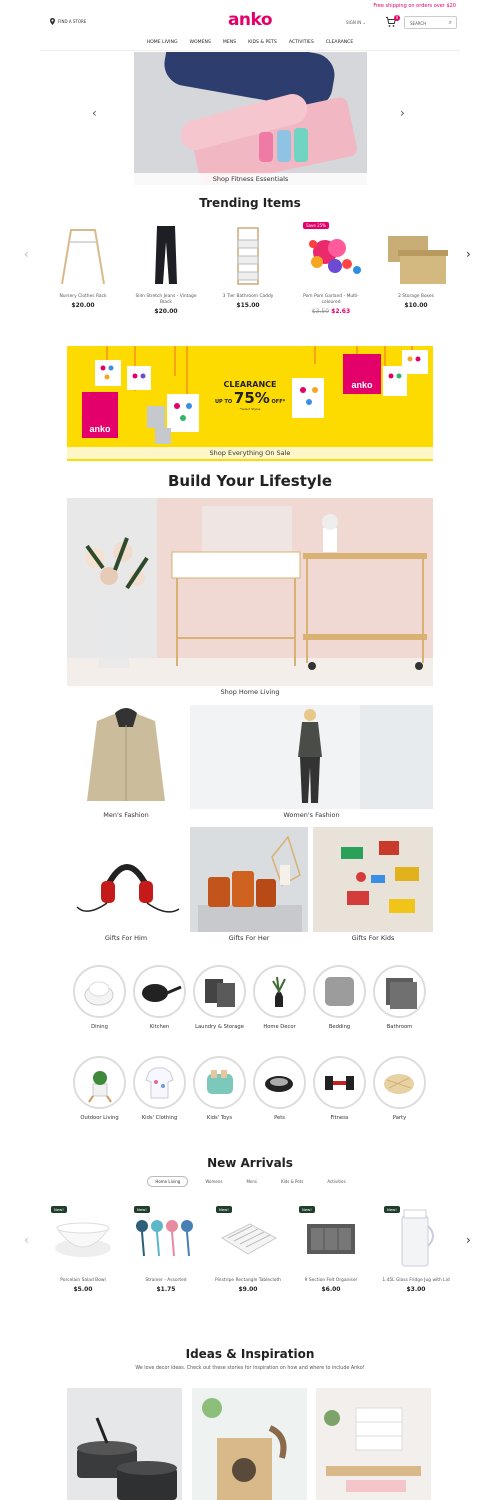  I want to click on home-living-caption: Shop Home Living, so click(250, 692).